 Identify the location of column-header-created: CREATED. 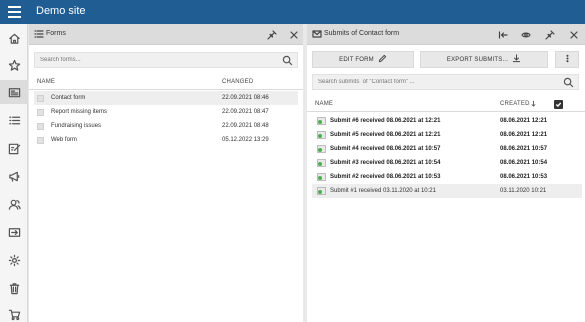
(515, 104).